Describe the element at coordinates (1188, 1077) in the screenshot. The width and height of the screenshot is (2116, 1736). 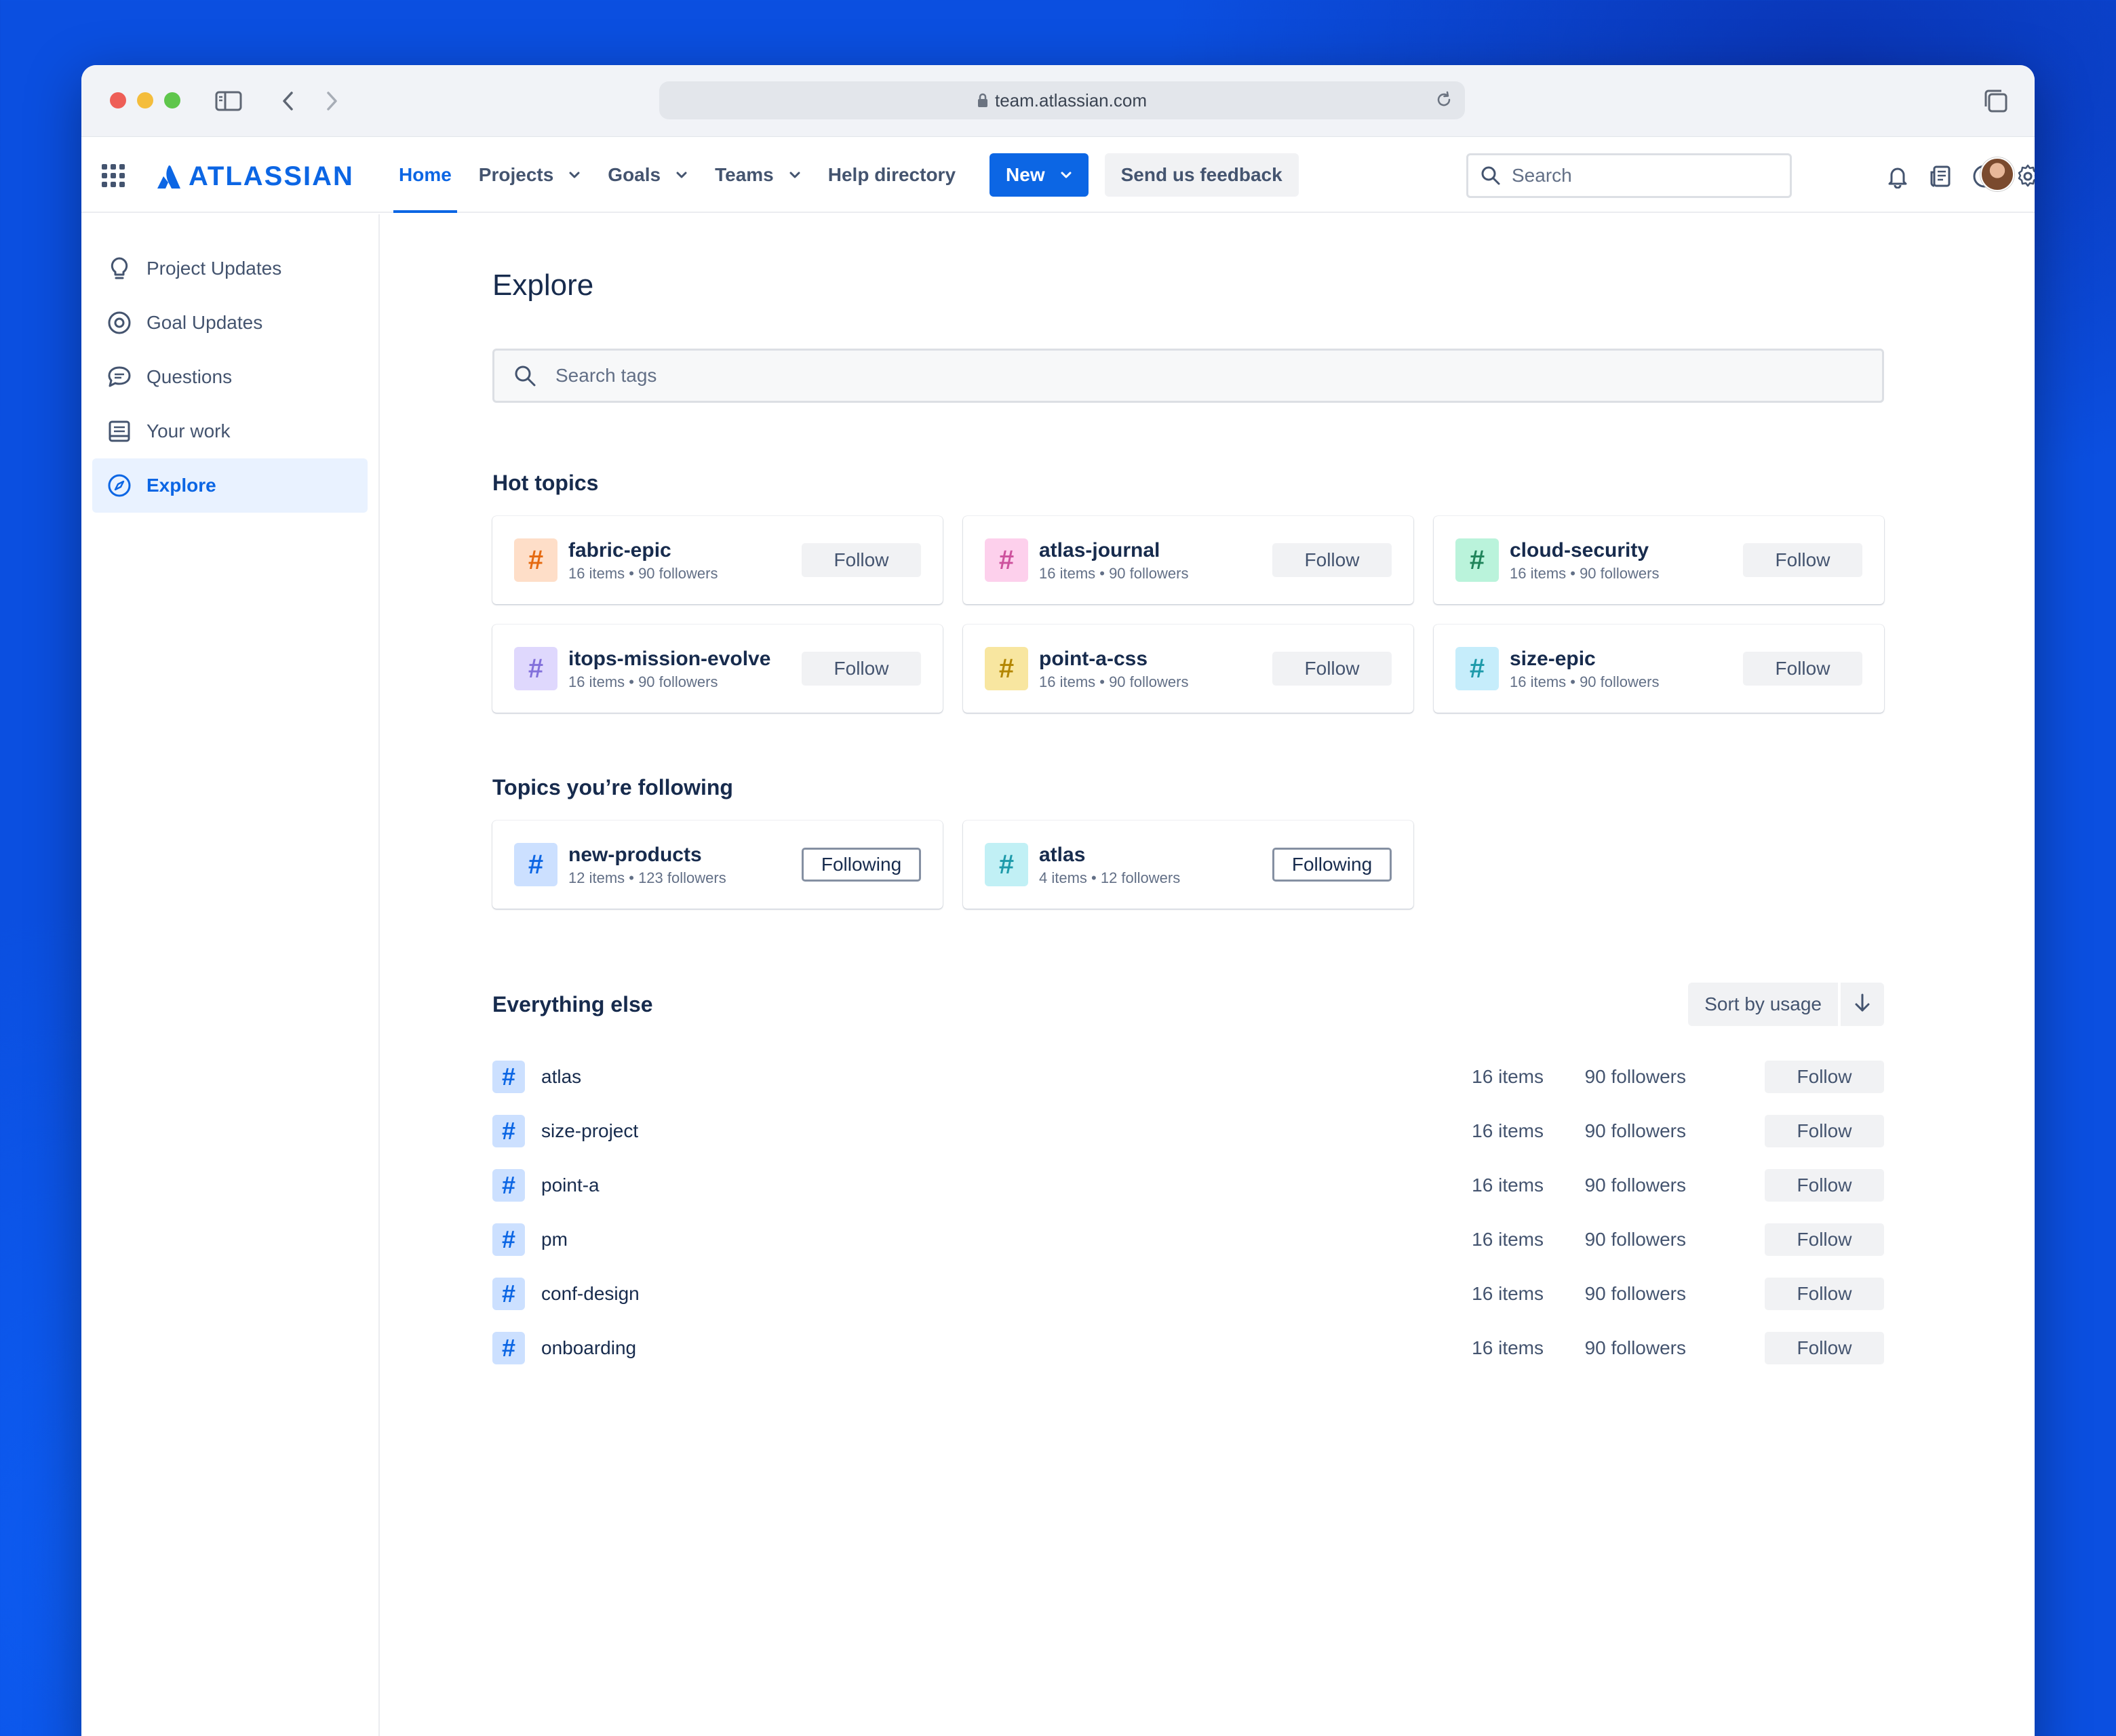
I see `tag-row: # atlas 16 items 90 followers Follow` at that location.